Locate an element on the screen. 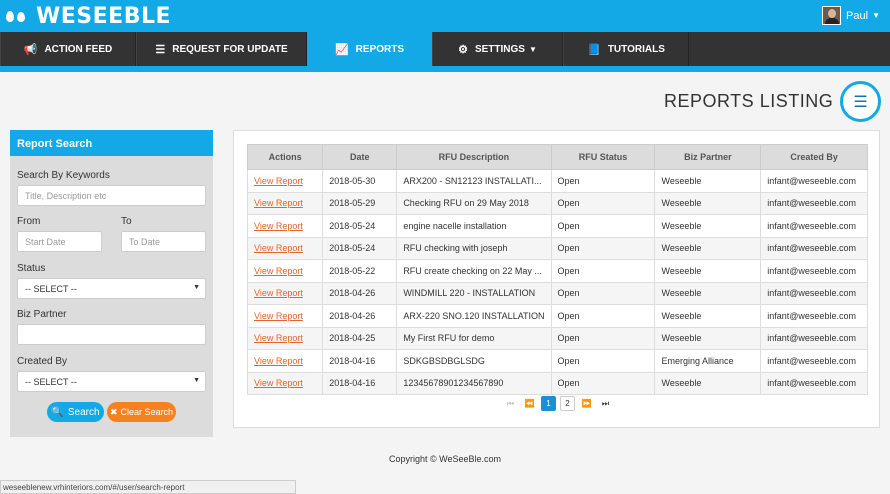 This screenshot has height=494, width=890. last-page-icon: ⏭ is located at coordinates (605, 403).